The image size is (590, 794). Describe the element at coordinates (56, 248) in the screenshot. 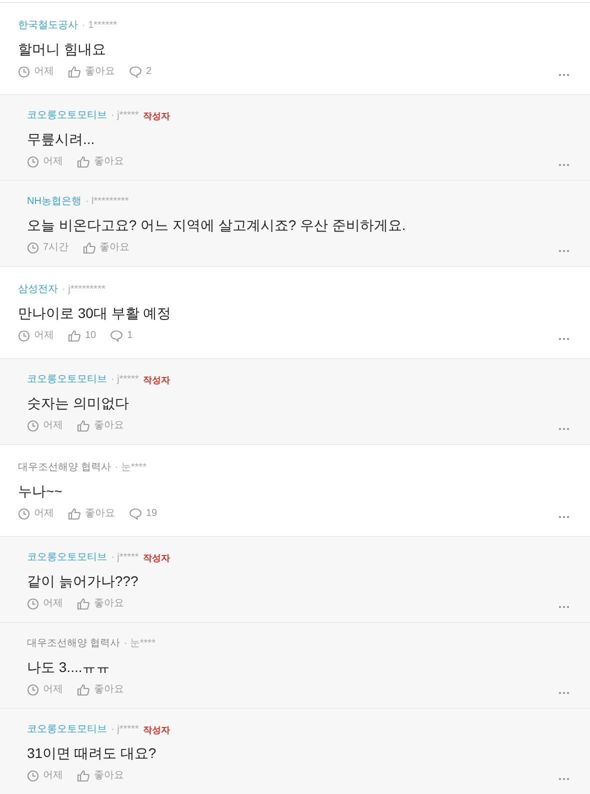

I see `time-text: 7시간` at that location.